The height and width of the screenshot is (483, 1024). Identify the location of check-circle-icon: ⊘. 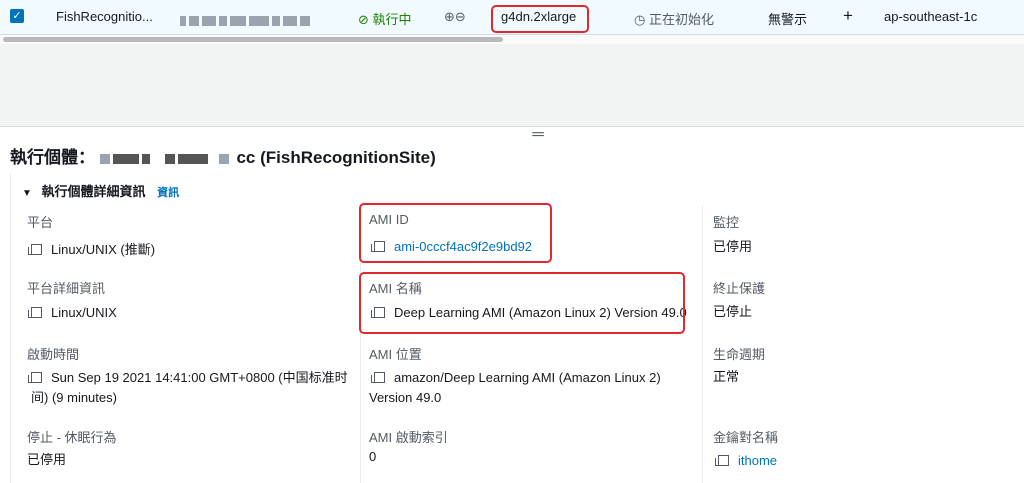
(363, 19).